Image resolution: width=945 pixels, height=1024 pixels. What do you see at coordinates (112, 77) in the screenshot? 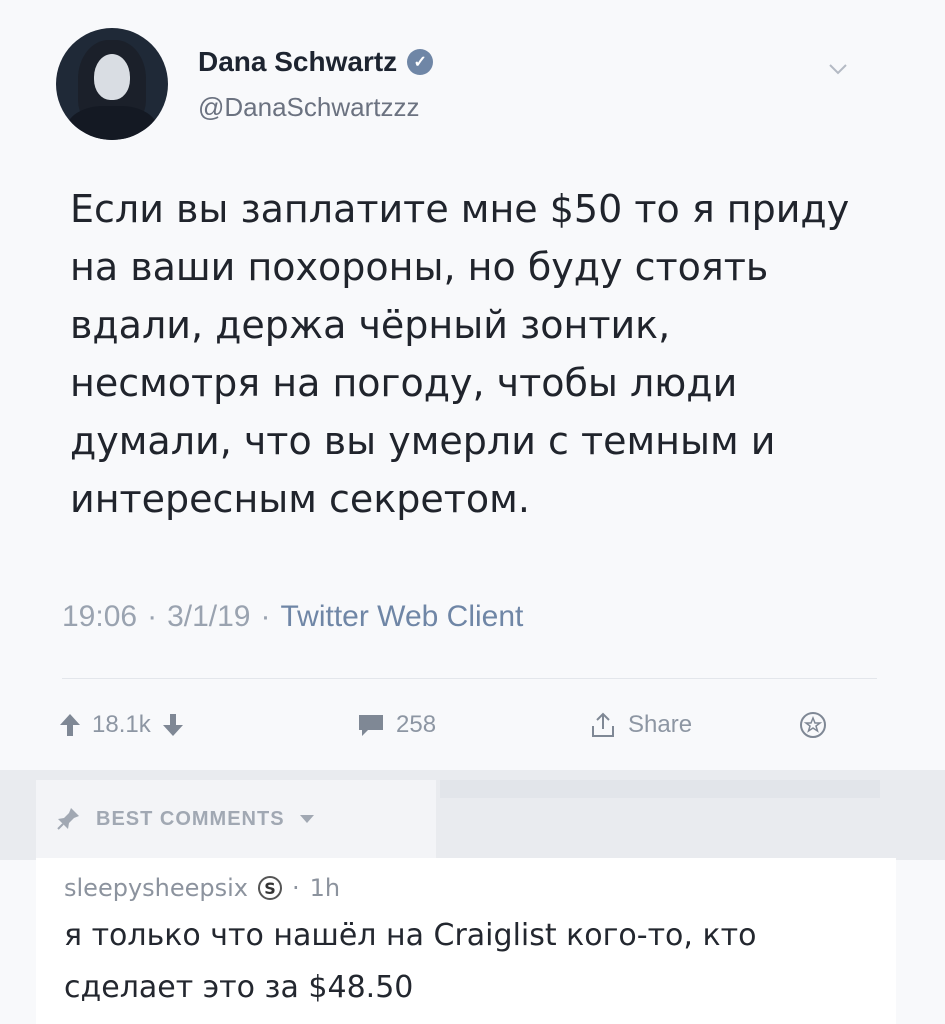
I see `avatar-face` at bounding box center [112, 77].